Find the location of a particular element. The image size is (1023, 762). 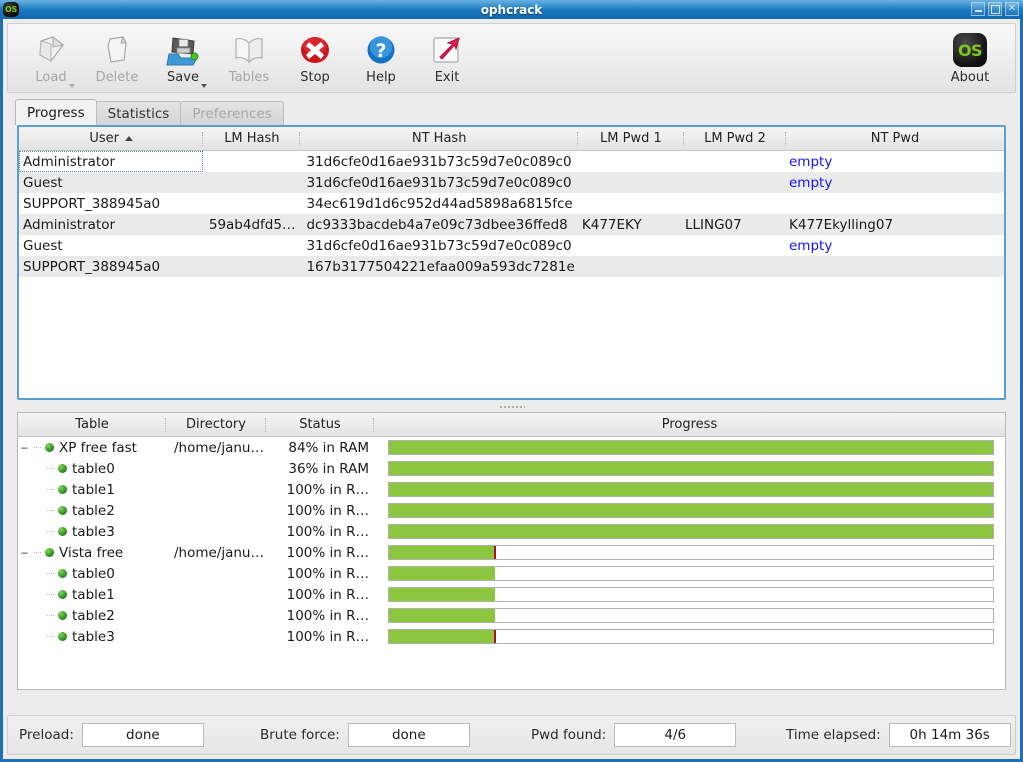

panel-splitter is located at coordinates (511, 406).